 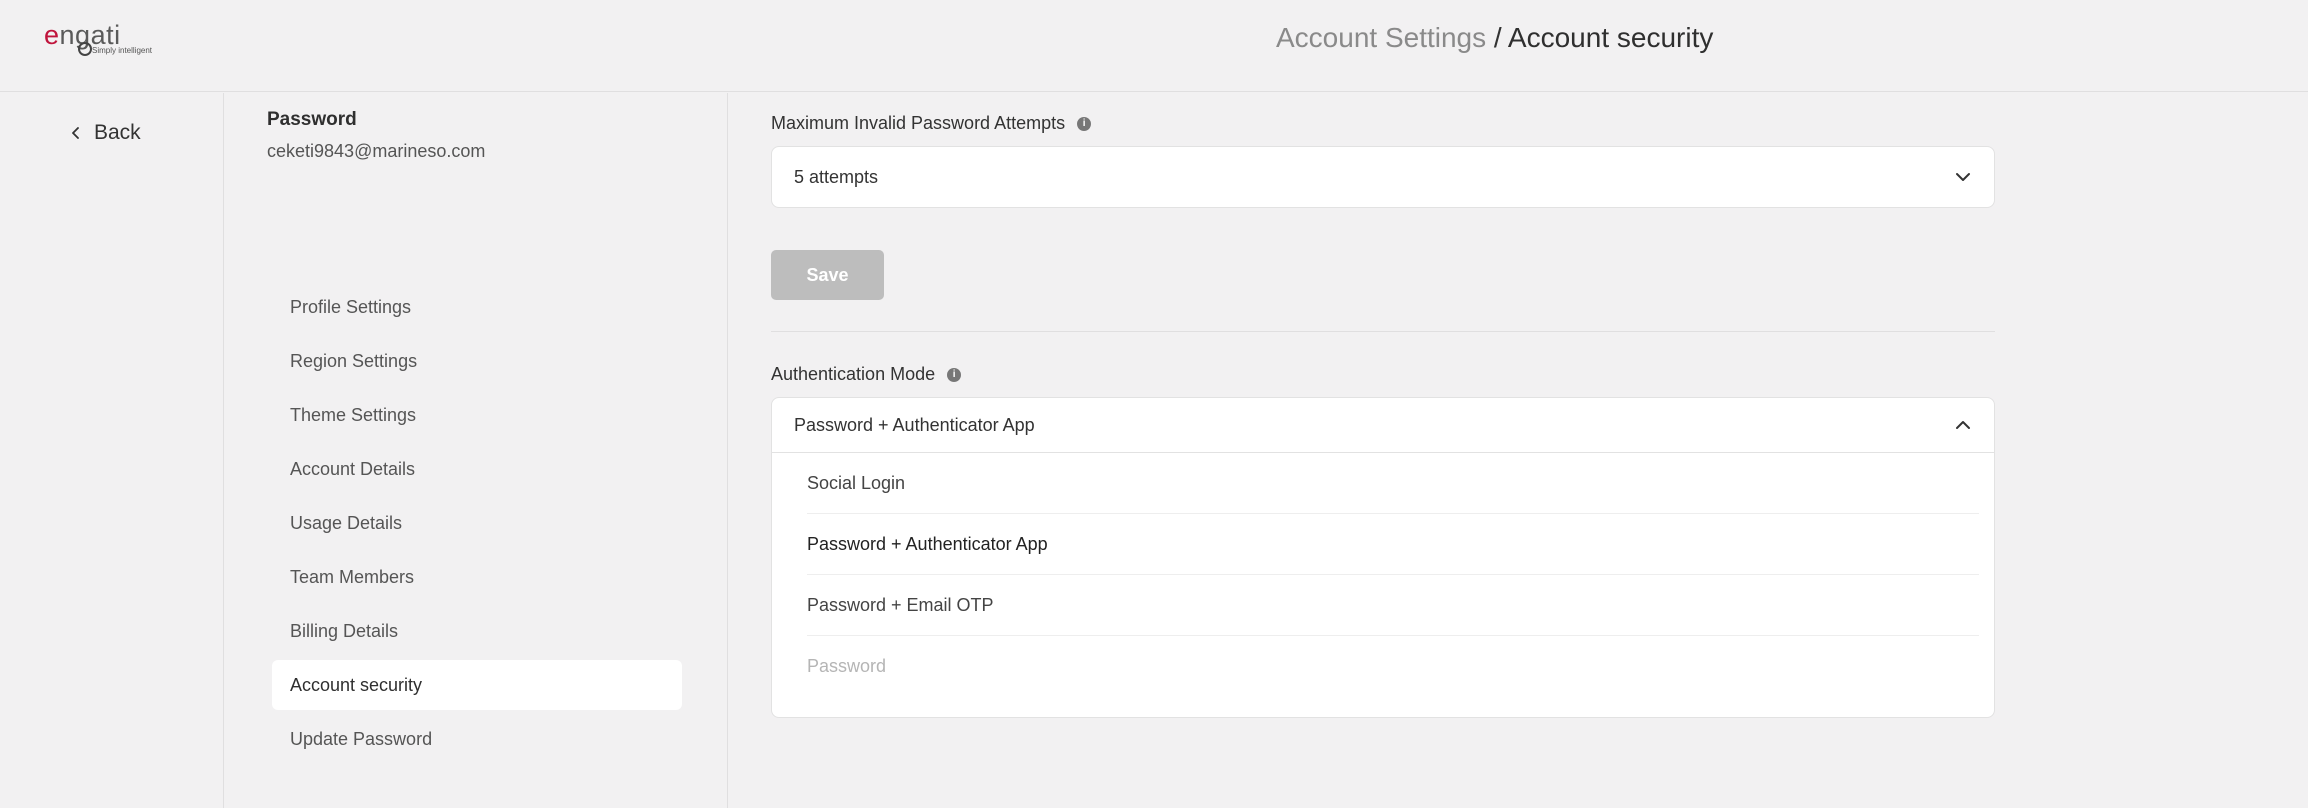 What do you see at coordinates (1963, 177) in the screenshot?
I see `chevron-down-icon` at bounding box center [1963, 177].